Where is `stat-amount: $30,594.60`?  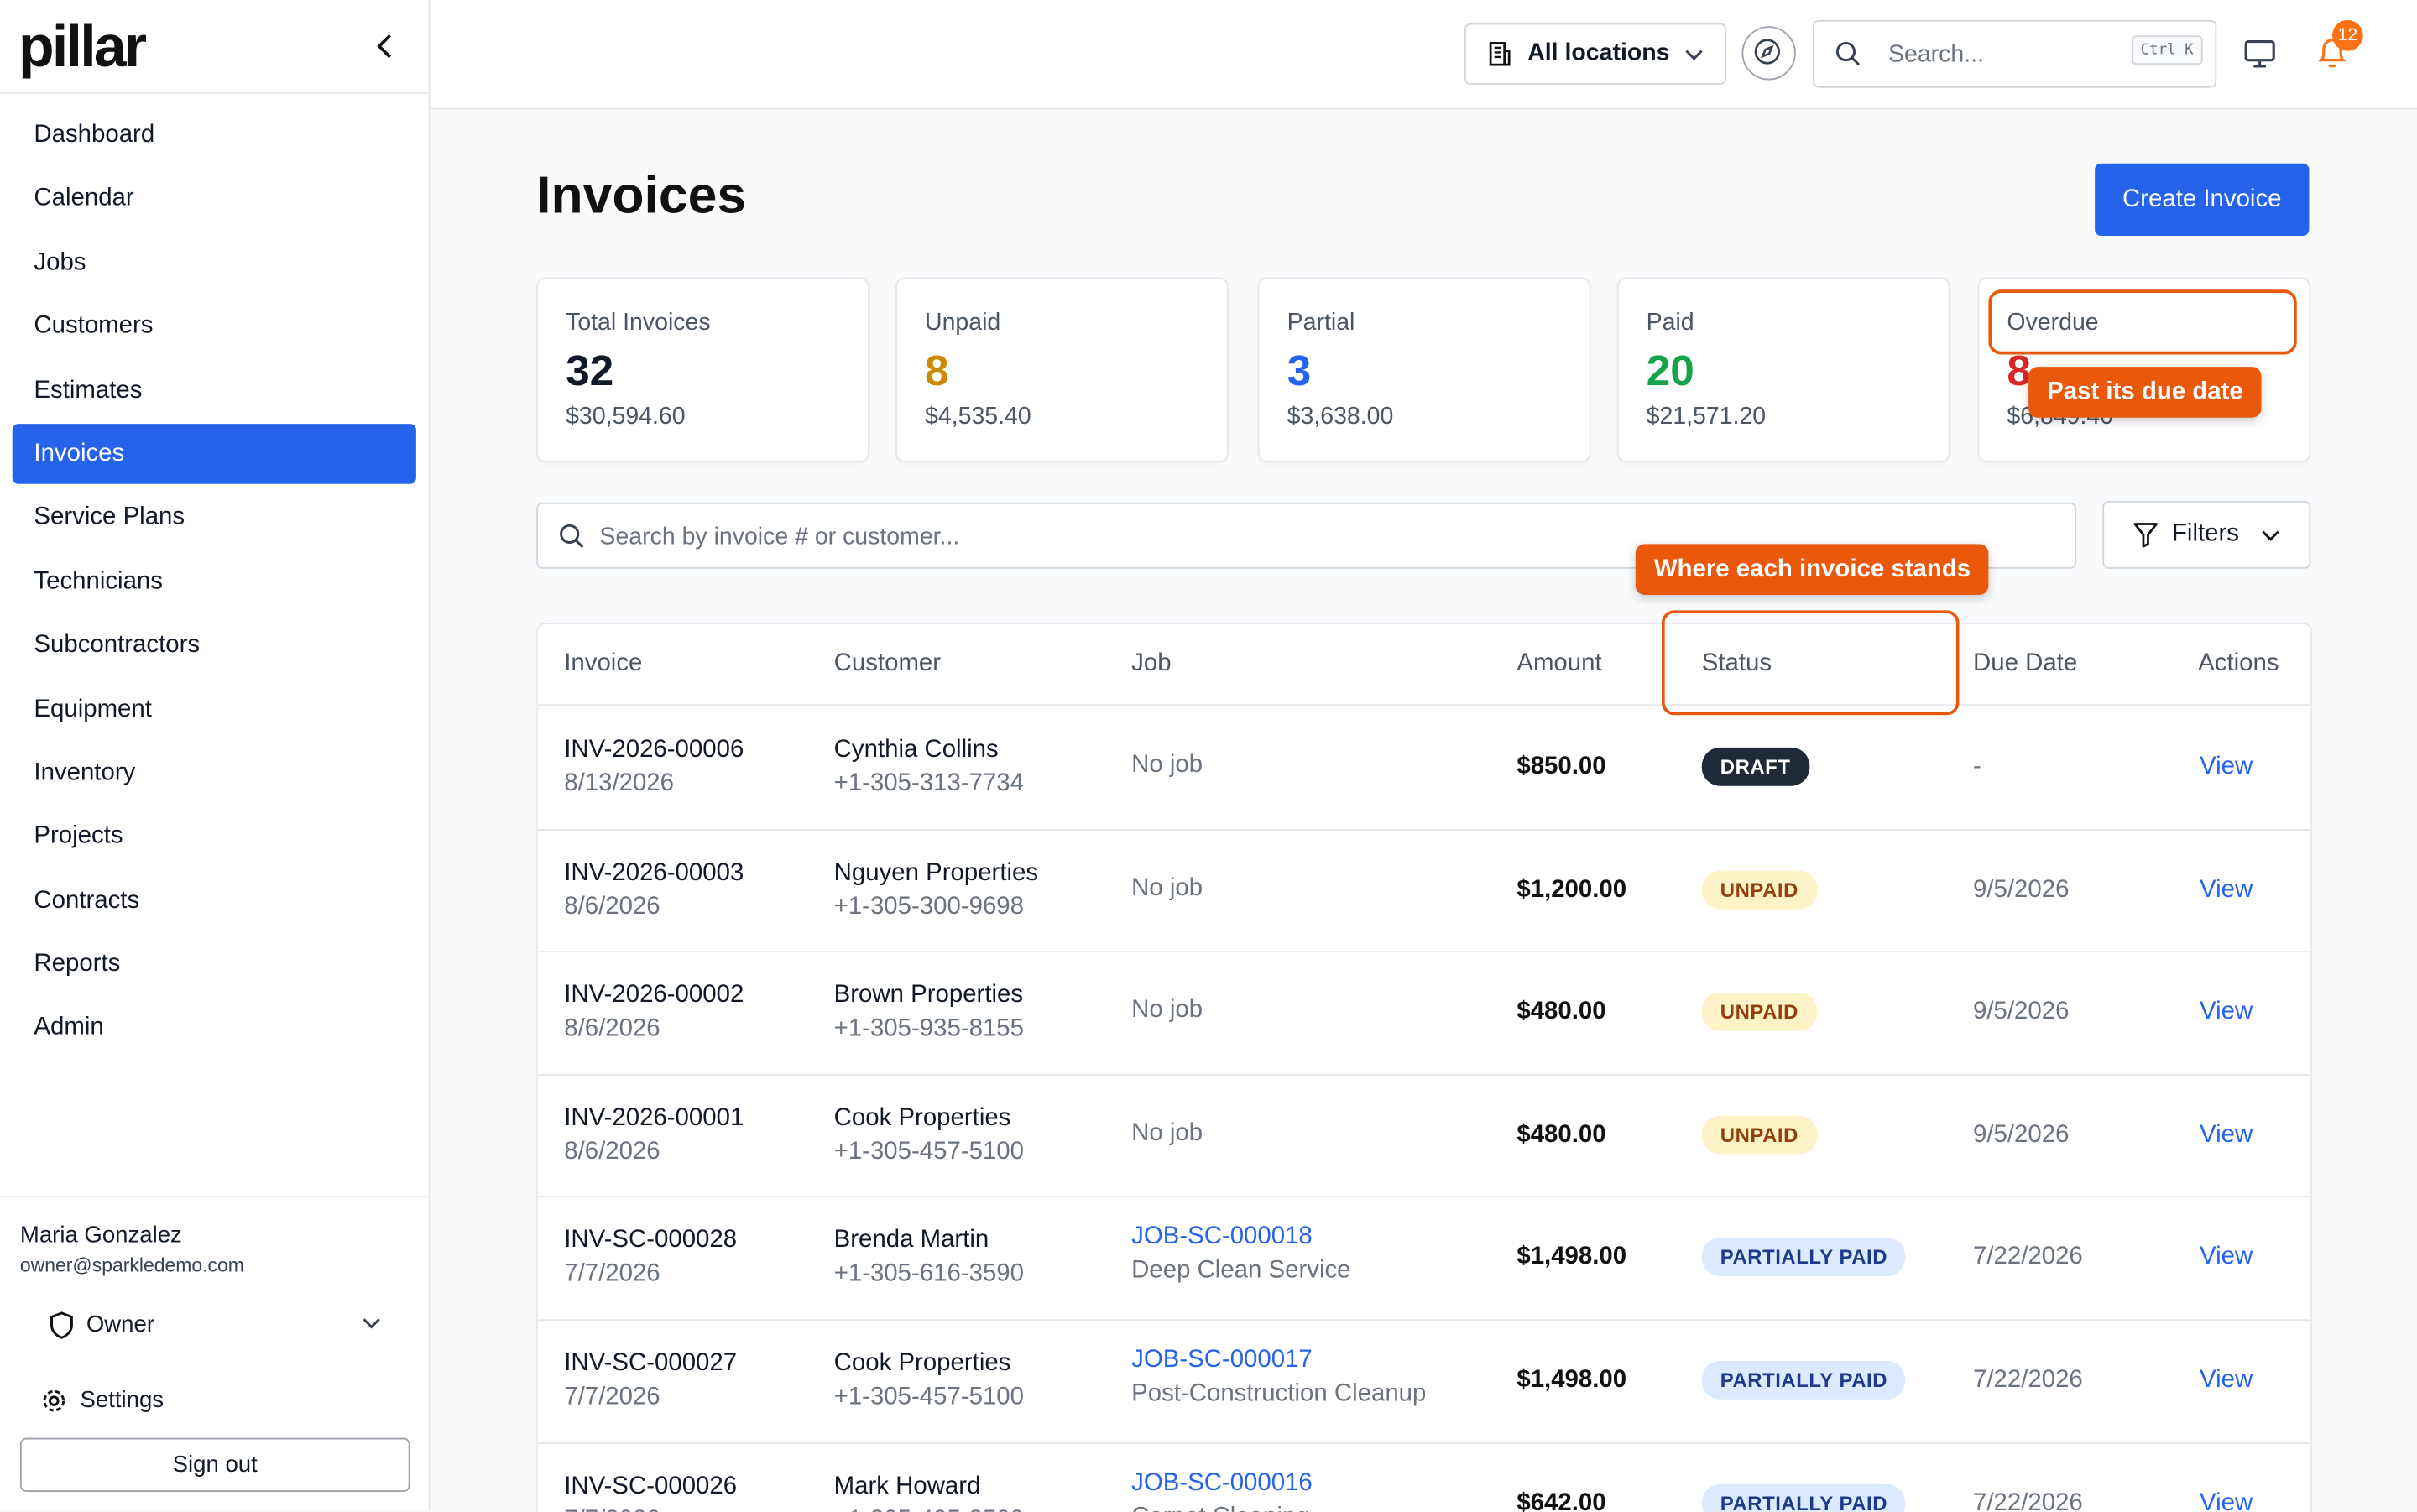 stat-amount: $30,594.60 is located at coordinates (626, 417).